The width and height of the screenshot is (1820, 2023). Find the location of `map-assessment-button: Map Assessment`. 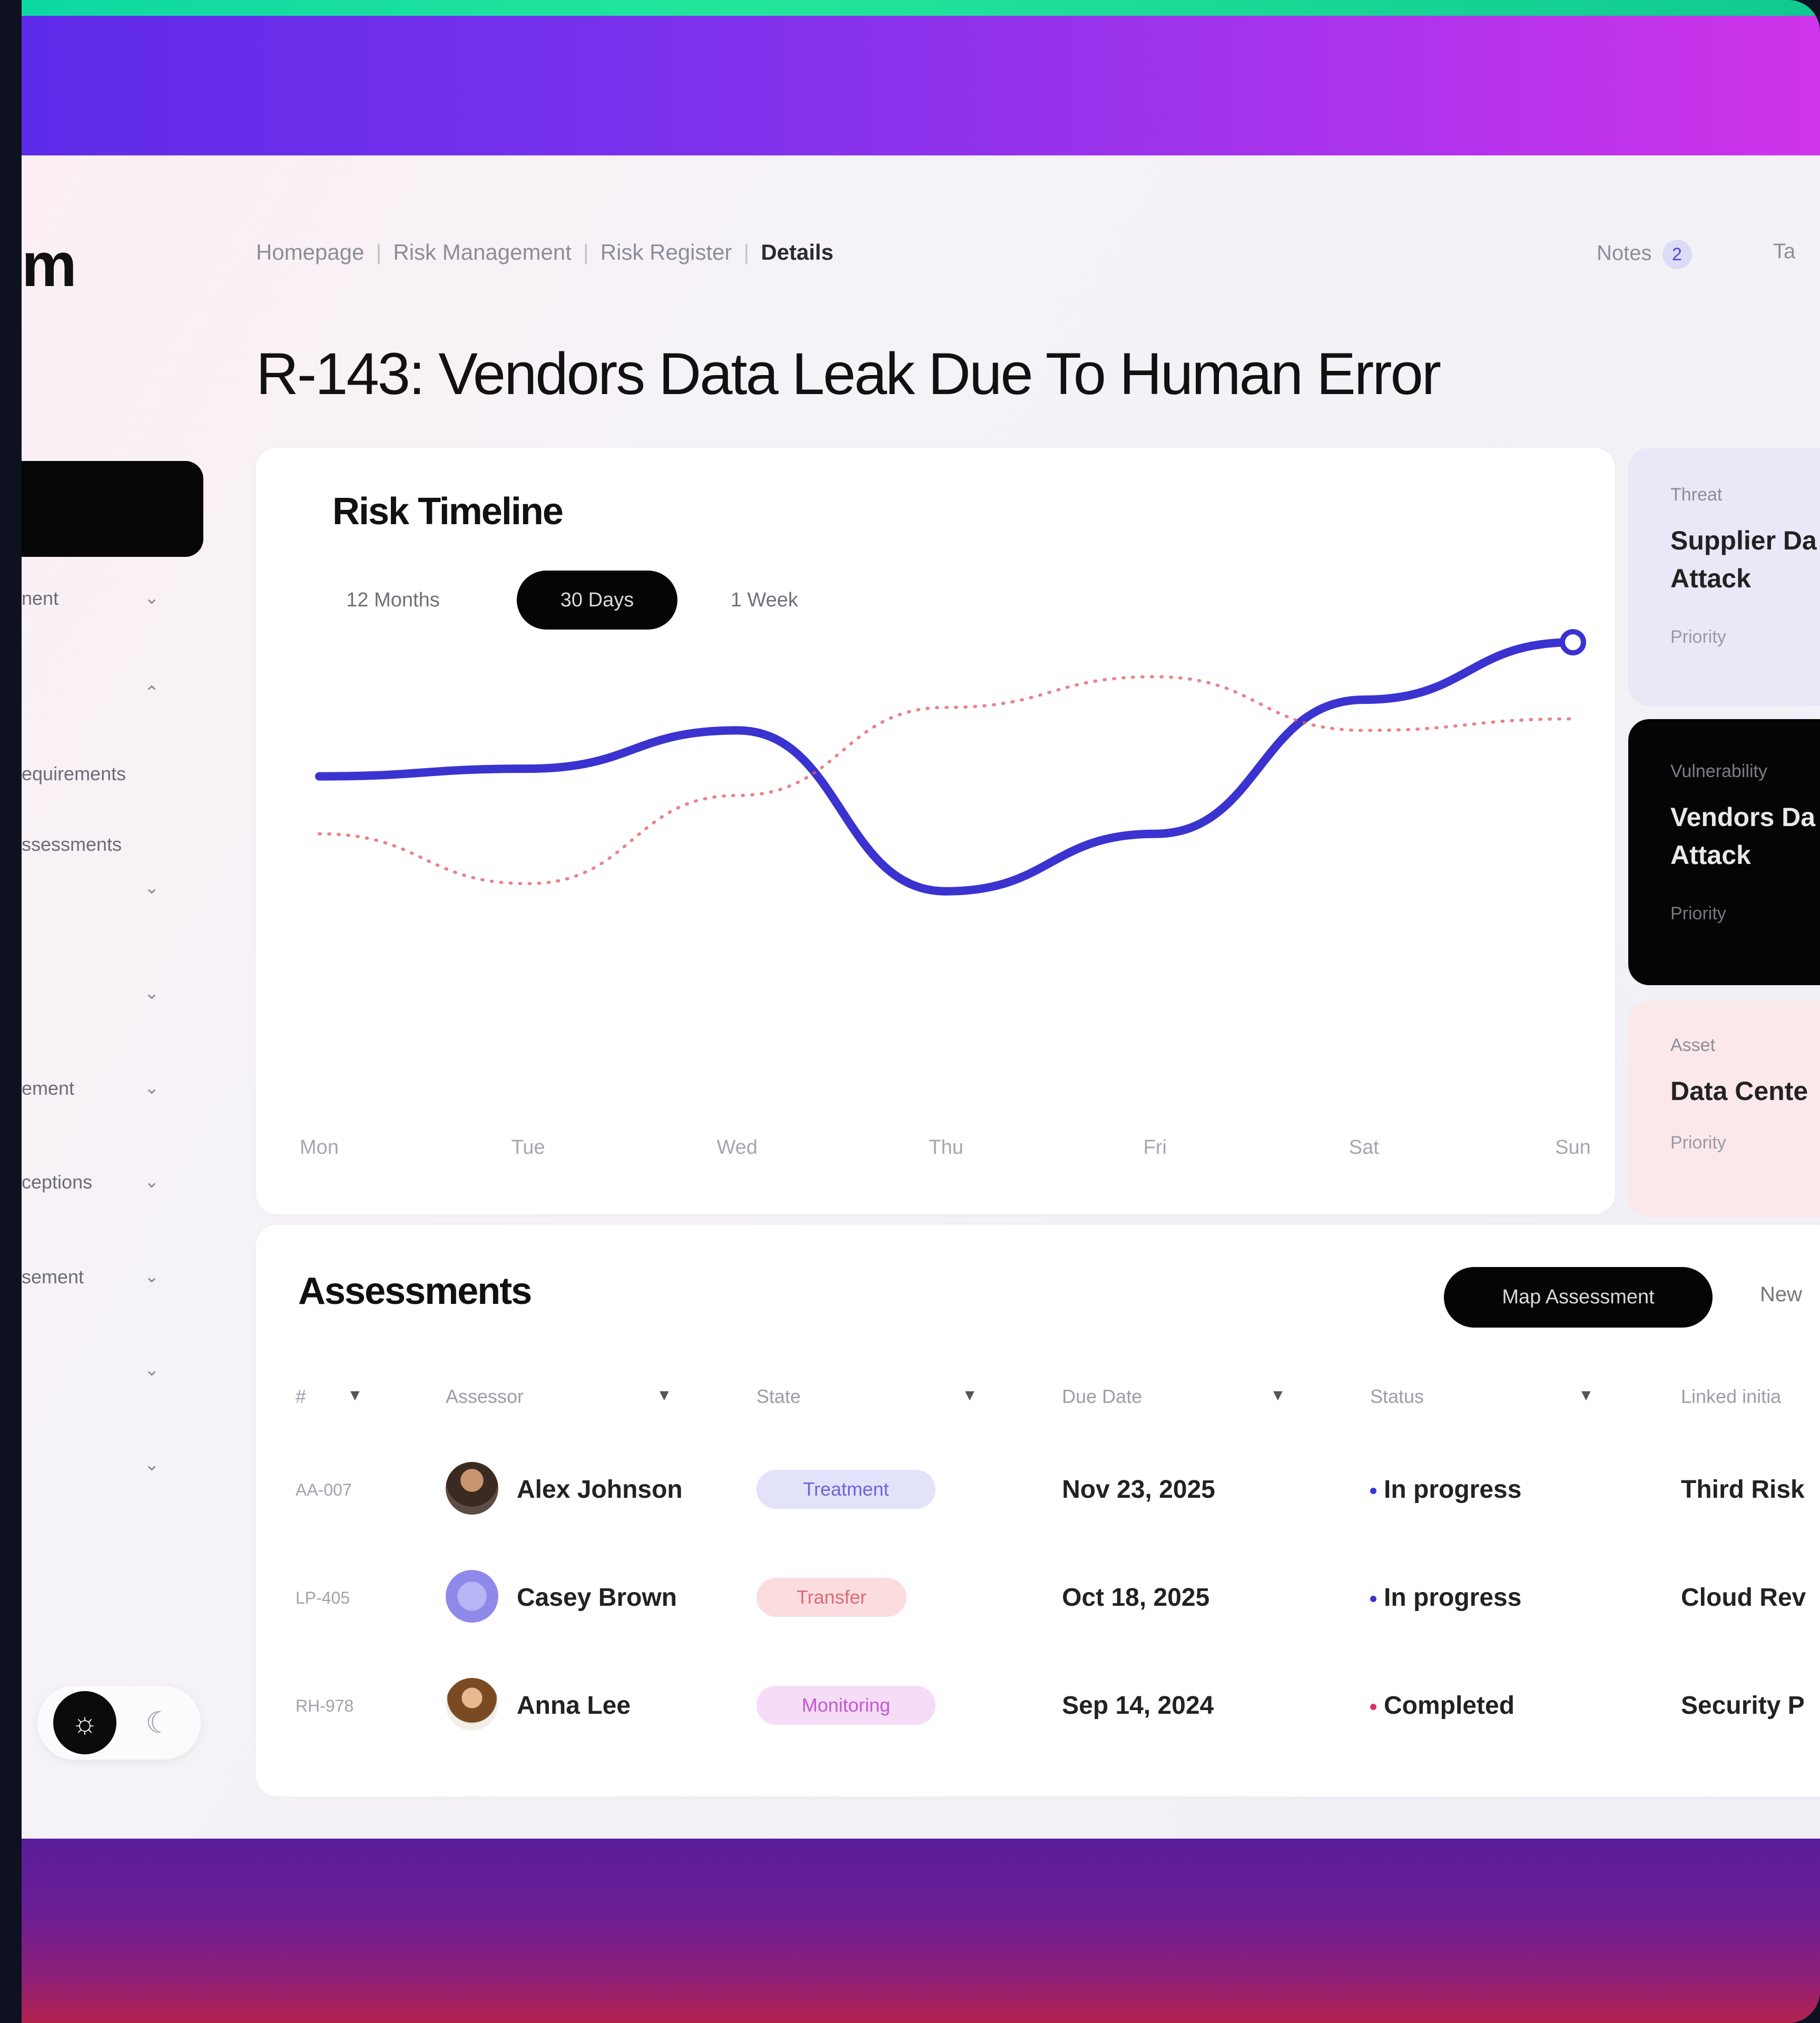

map-assessment-button: Map Assessment is located at coordinates (1578, 1297).